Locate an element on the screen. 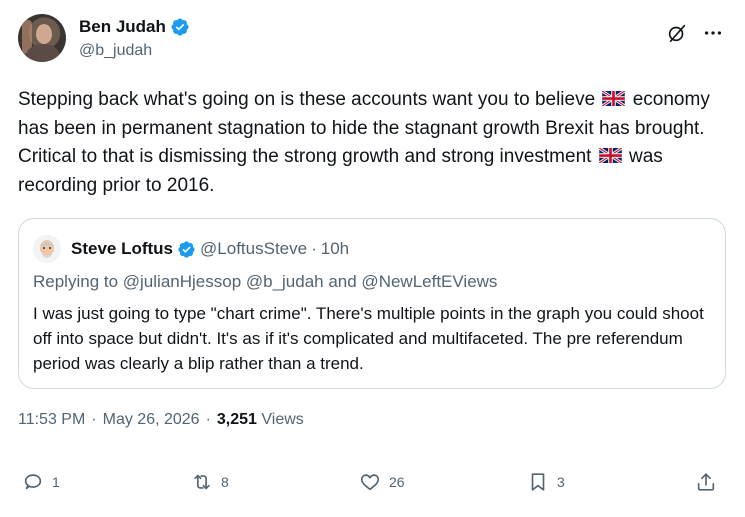  repost-count: 8 is located at coordinates (225, 482).